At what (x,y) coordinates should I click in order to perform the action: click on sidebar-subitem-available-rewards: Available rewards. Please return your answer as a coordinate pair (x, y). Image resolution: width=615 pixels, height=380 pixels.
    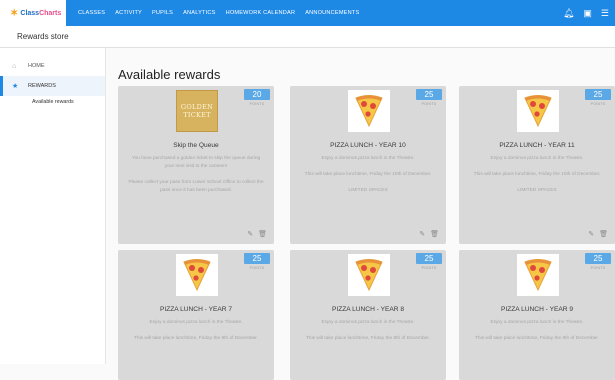
    Looking at the image, I should click on (52, 102).